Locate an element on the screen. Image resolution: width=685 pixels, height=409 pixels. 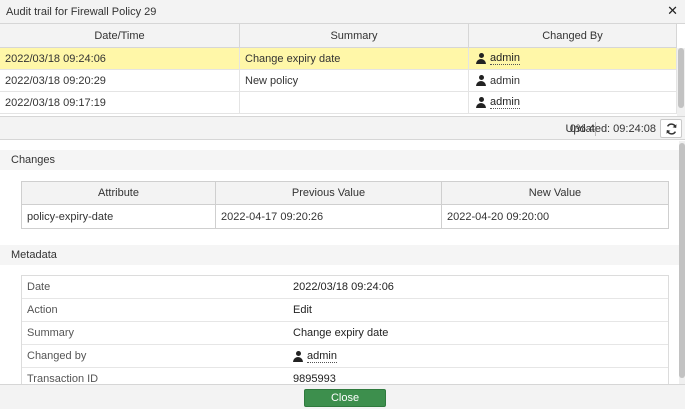
close-icon: ✕ is located at coordinates (672, 11).